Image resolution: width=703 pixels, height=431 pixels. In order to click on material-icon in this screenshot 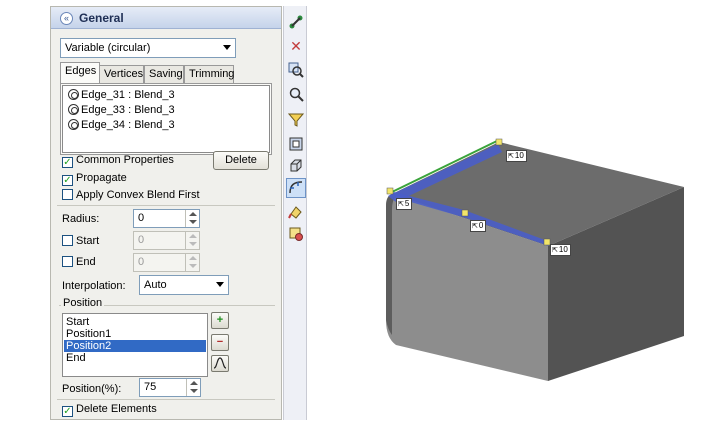, I will do `click(296, 236)`.